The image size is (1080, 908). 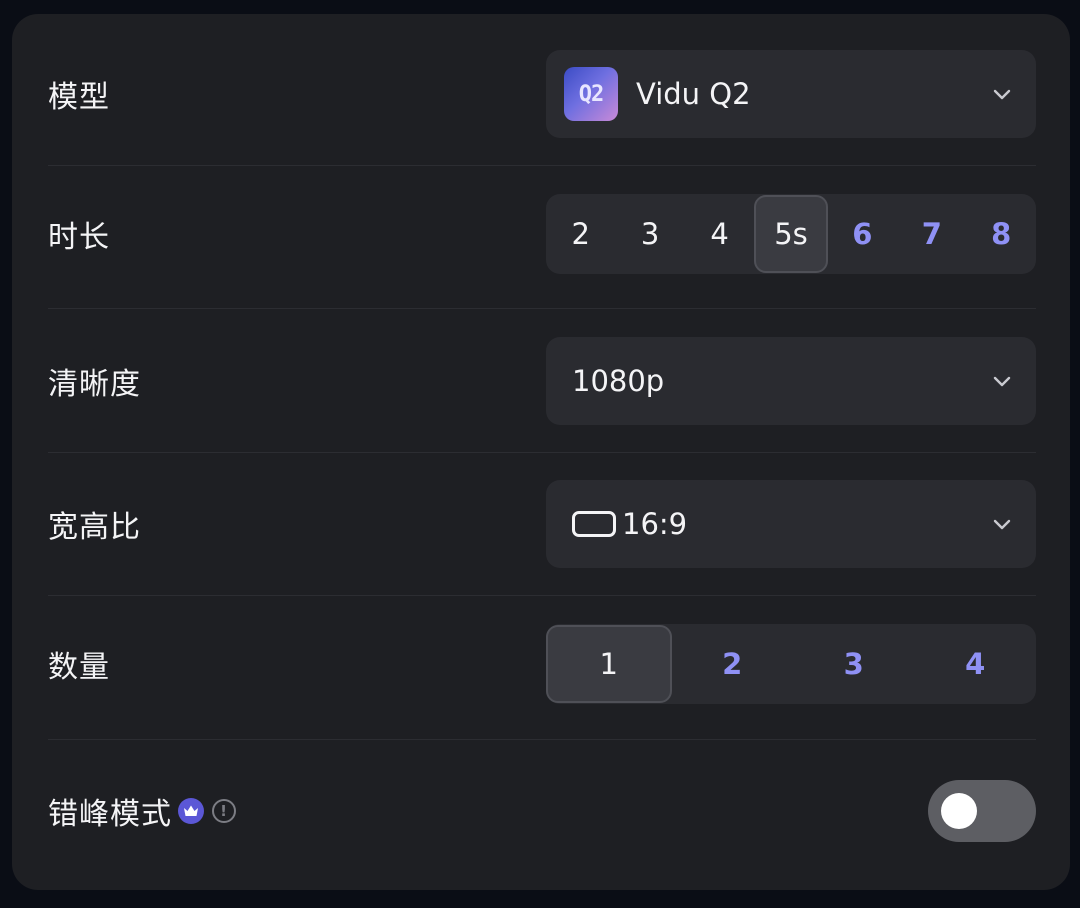 I want to click on resolution-row: 清晰度 1080p, so click(x=542, y=381).